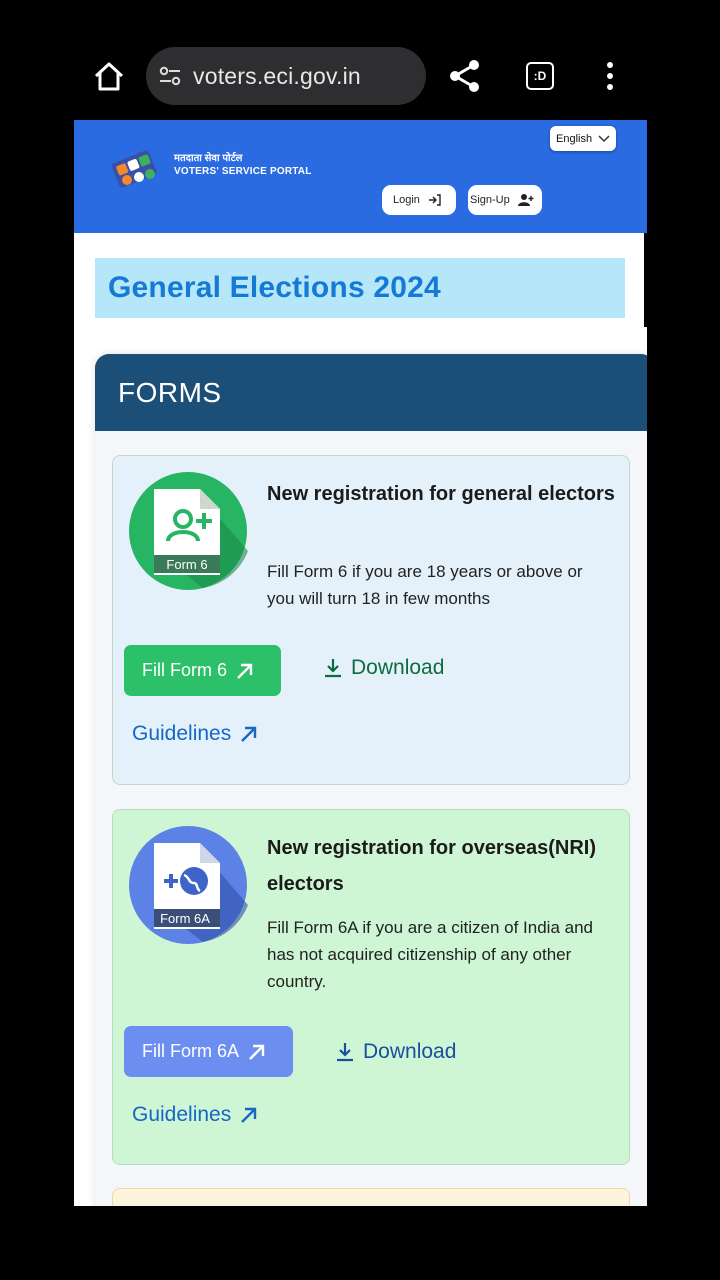 This screenshot has height=1280, width=720. I want to click on form-6a-download-link: Download, so click(395, 1052).